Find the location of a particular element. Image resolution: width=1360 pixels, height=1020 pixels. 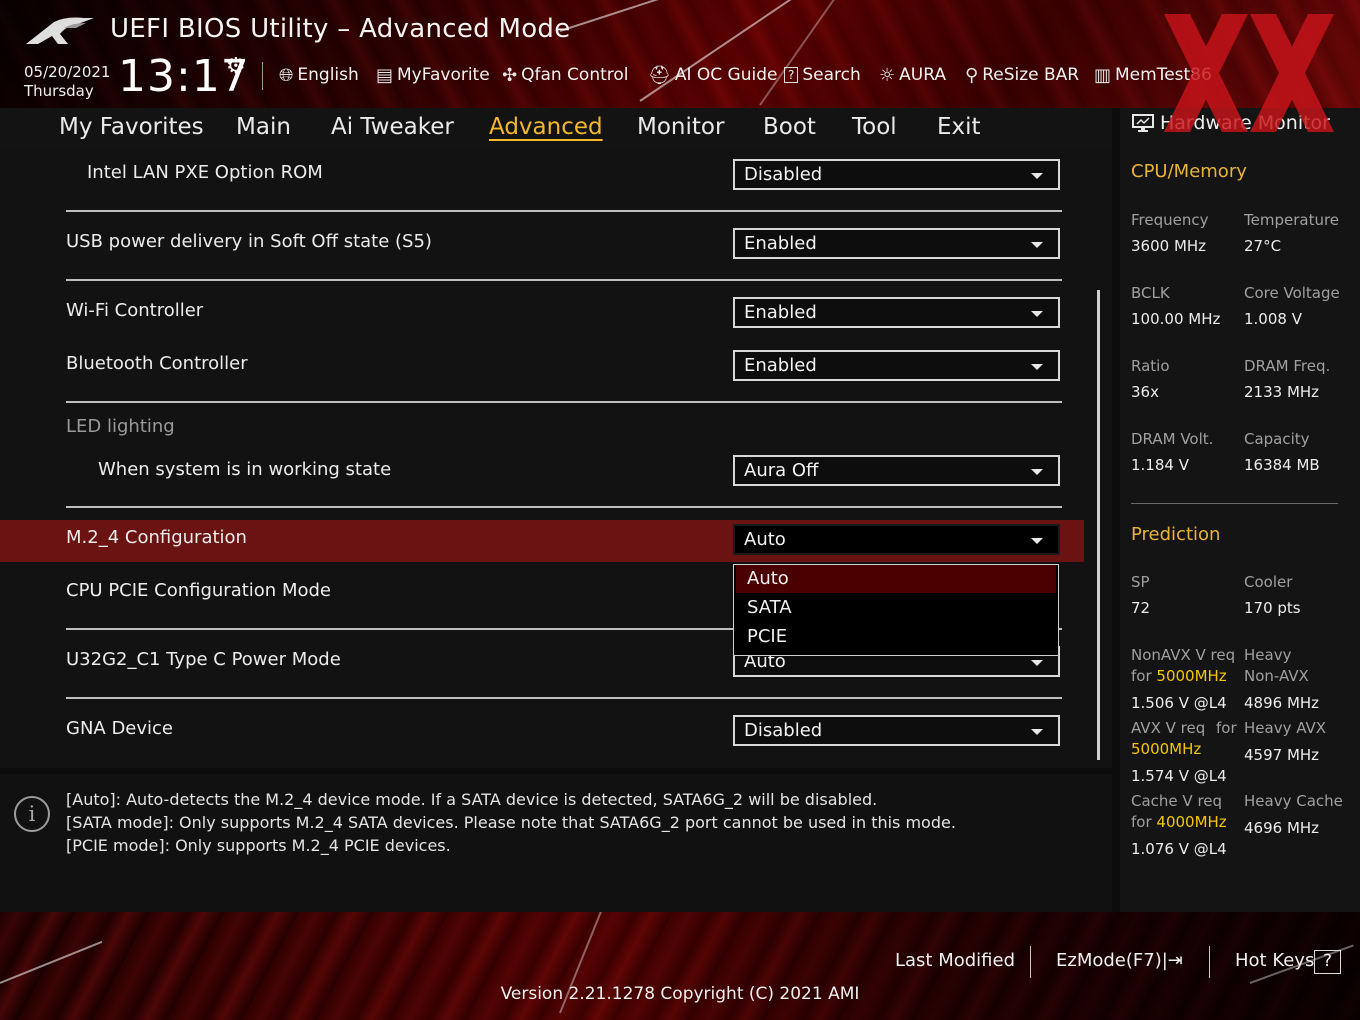

led-working-state-dropdown: Aura Off is located at coordinates (896, 470).